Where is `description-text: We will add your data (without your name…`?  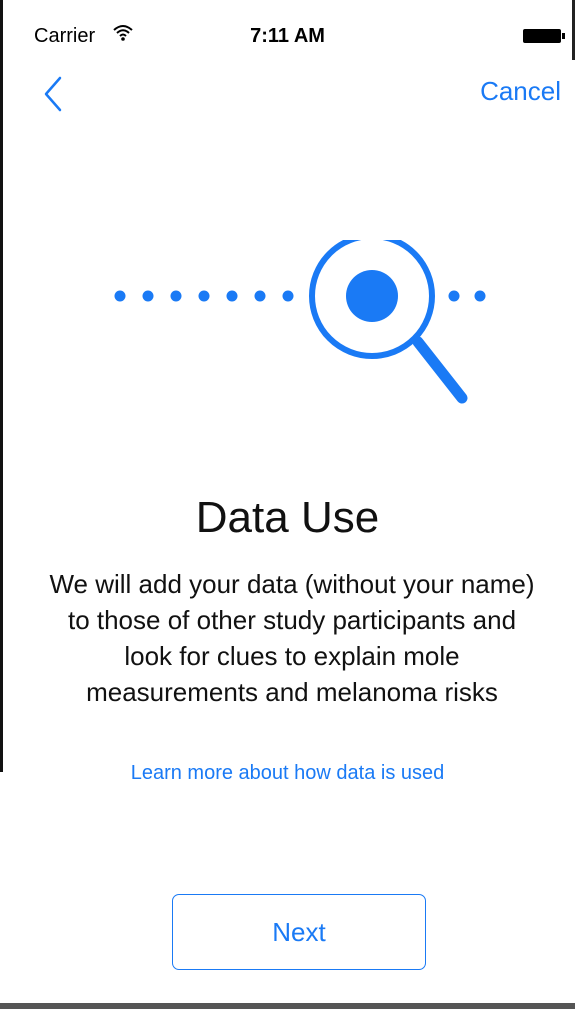 description-text: We will add your data (without your name… is located at coordinates (292, 638).